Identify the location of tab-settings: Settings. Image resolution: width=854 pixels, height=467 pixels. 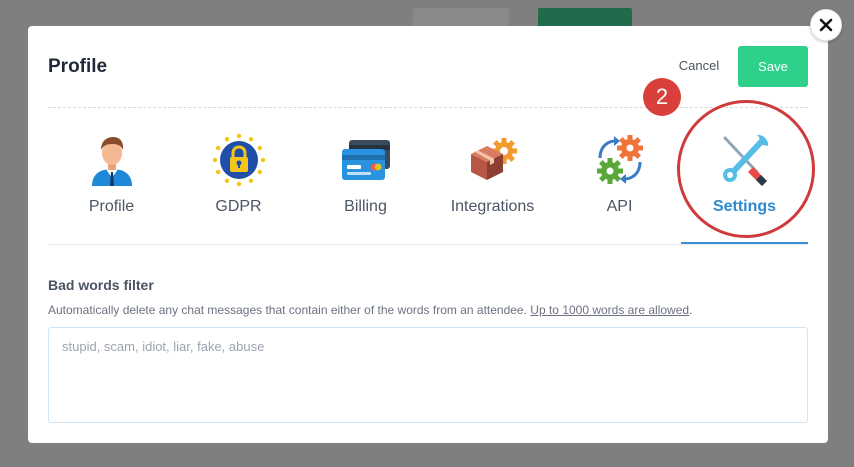
(744, 176).